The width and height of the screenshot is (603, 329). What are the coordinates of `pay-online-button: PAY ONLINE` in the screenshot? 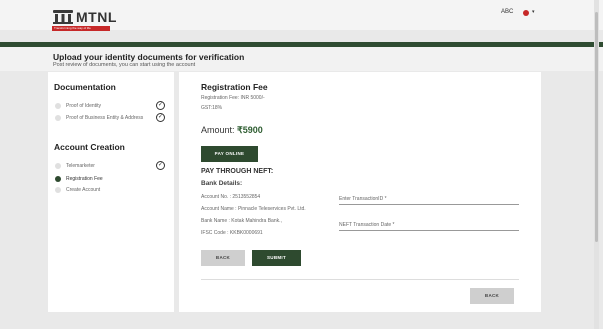 It's located at (229, 154).